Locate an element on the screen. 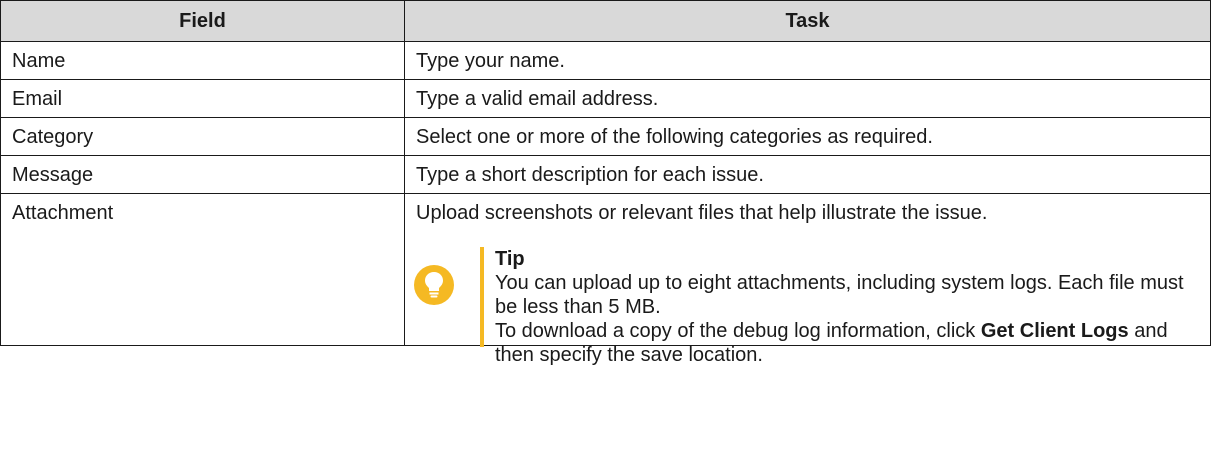  field-cell: Email is located at coordinates (202, 98).